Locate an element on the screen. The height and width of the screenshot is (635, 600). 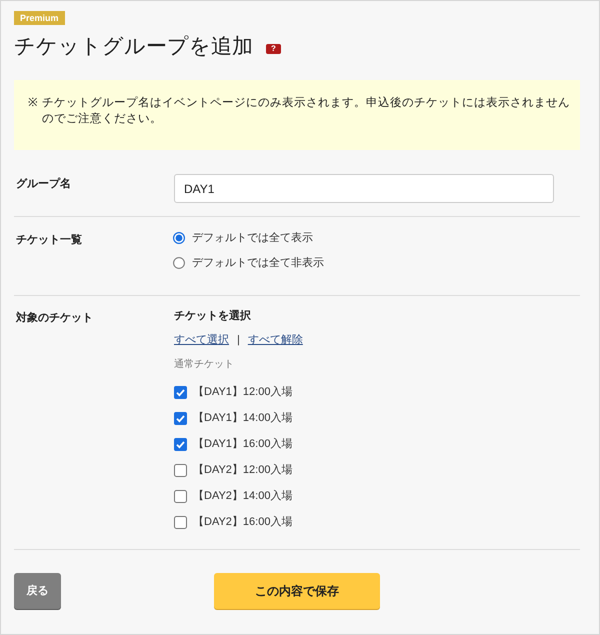
back-button: 戻る is located at coordinates (37, 591).